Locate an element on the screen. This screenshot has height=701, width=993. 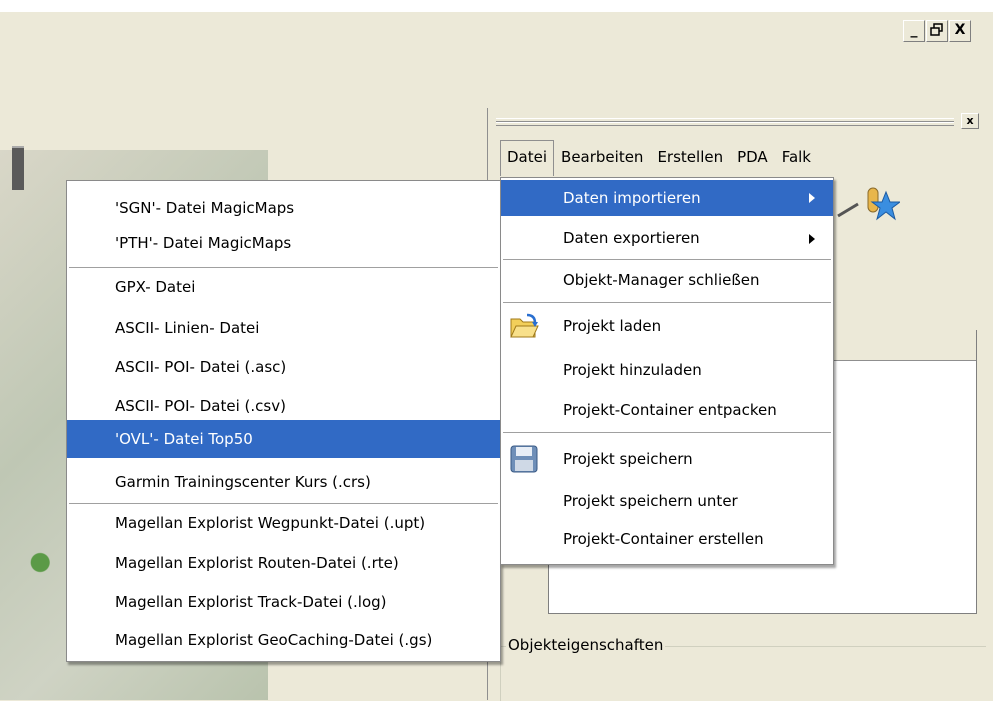
menu-item-daten-importieren: Daten importieren is located at coordinates (667, 198).